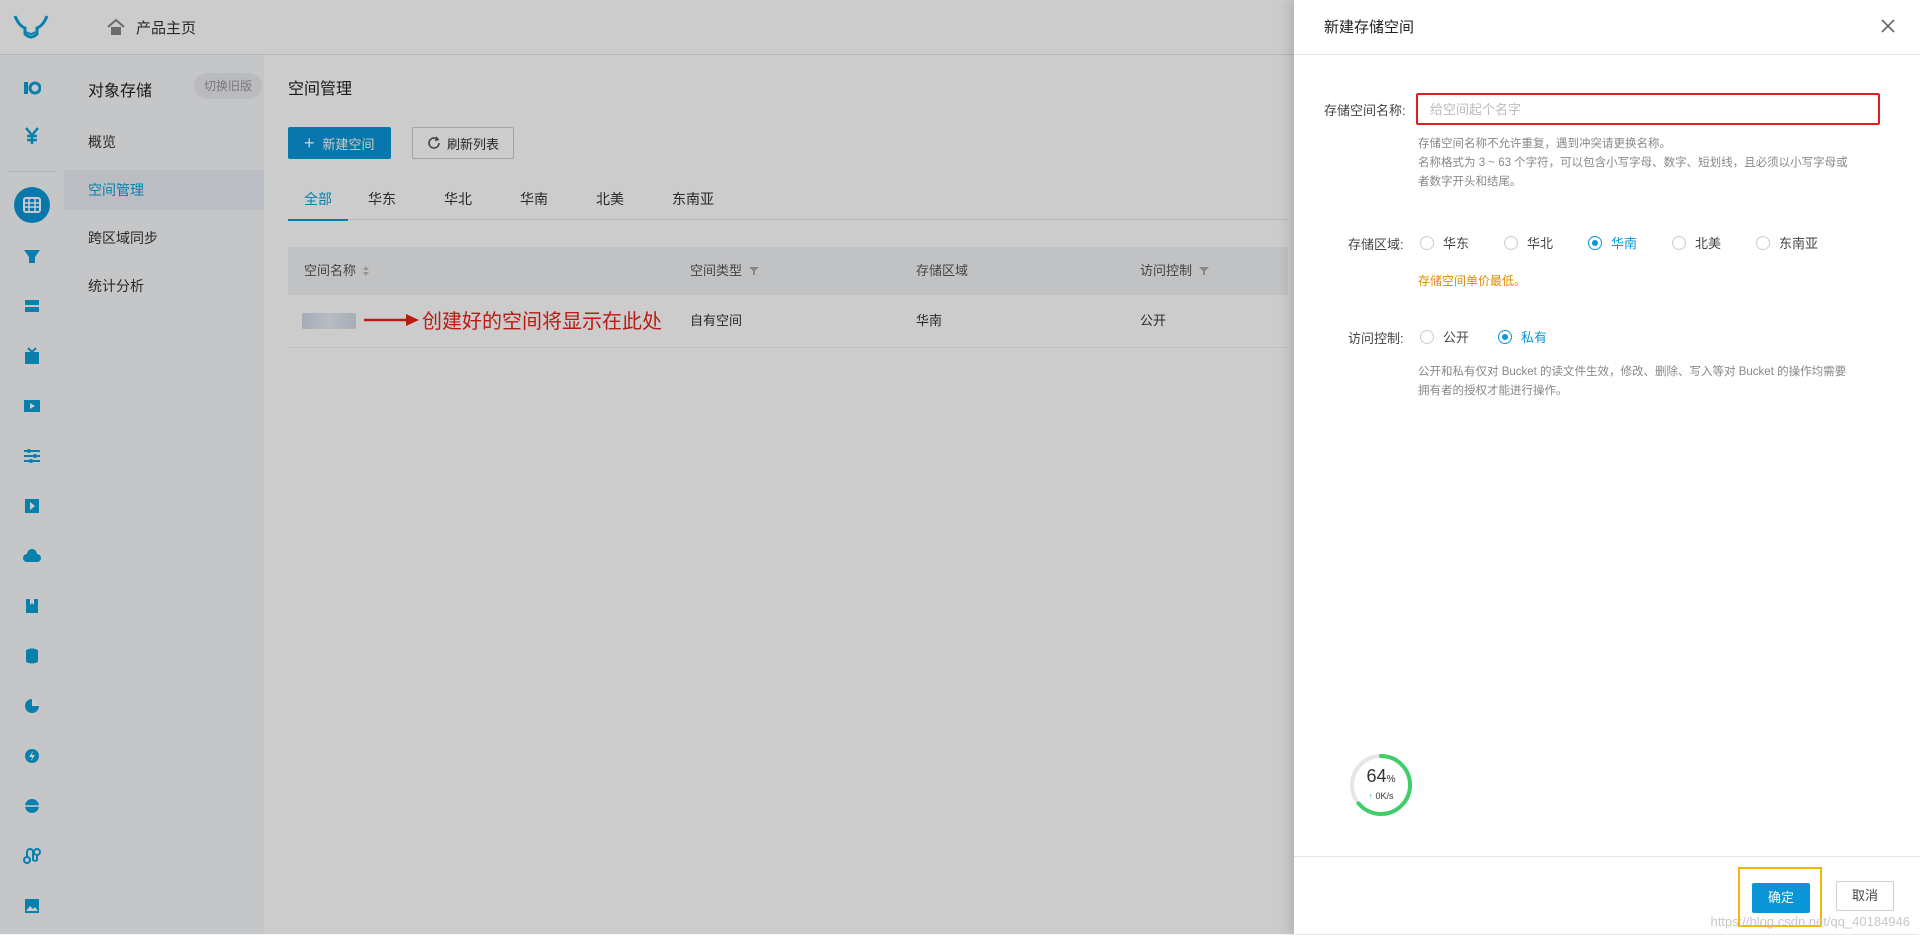 Image resolution: width=1920 pixels, height=935 pixels. I want to click on region-option-label: 华东, so click(1456, 243).